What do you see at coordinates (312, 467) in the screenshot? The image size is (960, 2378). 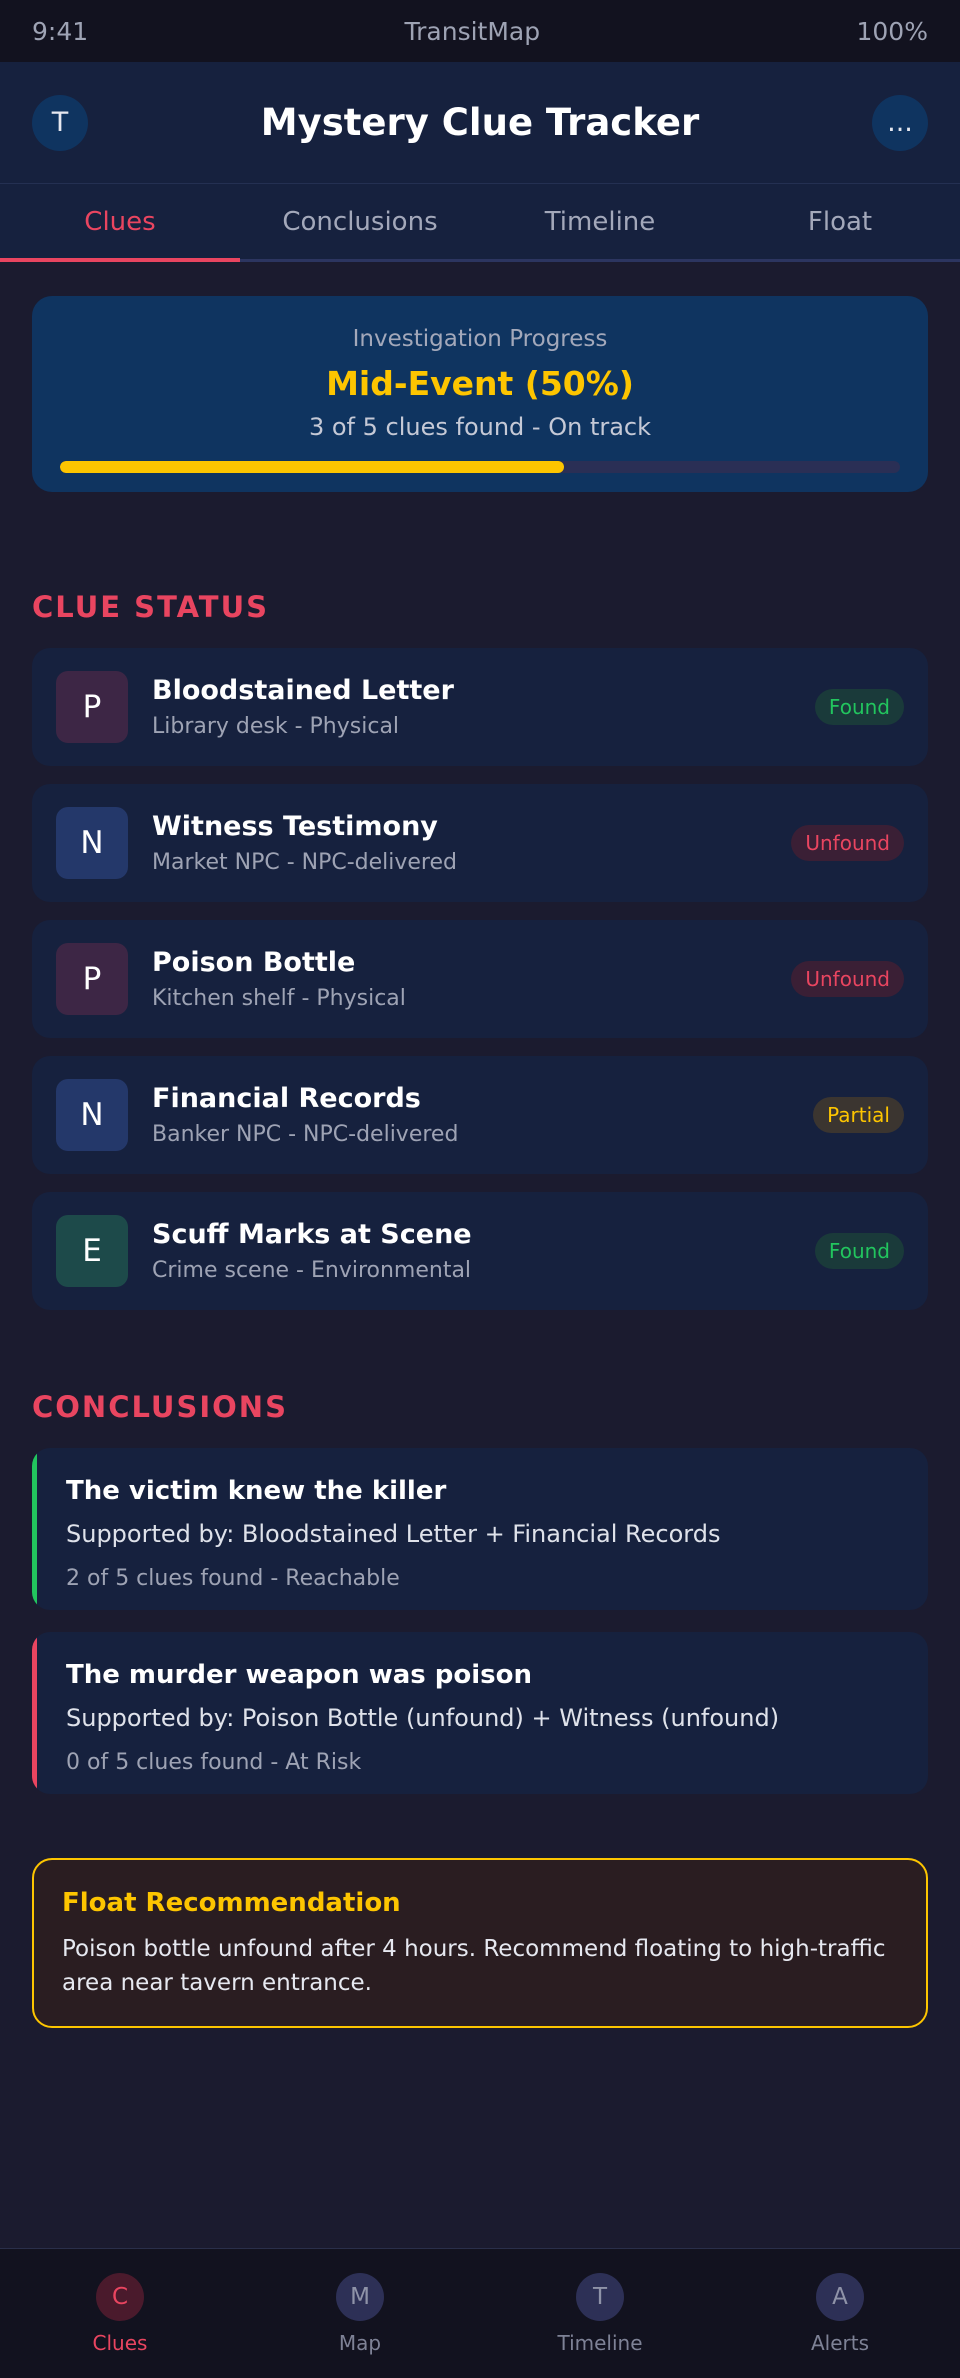 I see `progress-bar-fill` at bounding box center [312, 467].